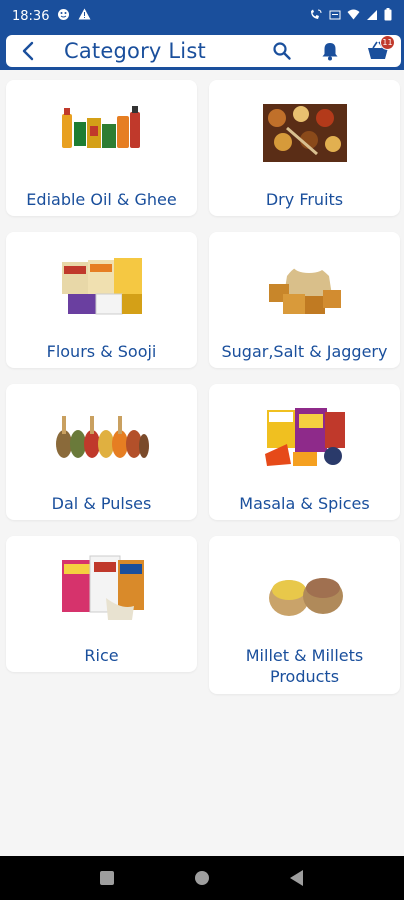  What do you see at coordinates (304, 199) in the screenshot?
I see `category-label: Dry Fruits` at bounding box center [304, 199].